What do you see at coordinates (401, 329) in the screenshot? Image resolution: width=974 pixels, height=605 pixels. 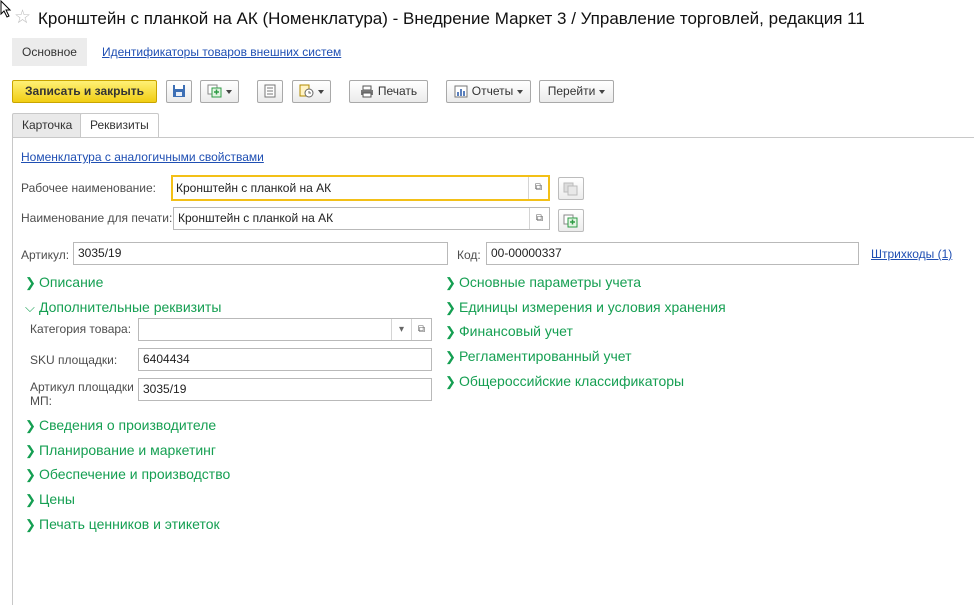 I see `category-dropdown-button: ▾` at bounding box center [401, 329].